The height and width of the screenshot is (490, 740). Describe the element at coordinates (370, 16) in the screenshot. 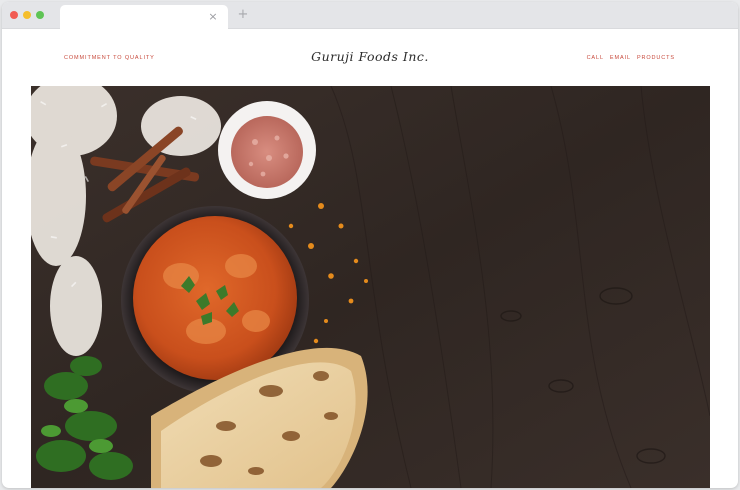

I see `browser-toolbar: × +` at that location.